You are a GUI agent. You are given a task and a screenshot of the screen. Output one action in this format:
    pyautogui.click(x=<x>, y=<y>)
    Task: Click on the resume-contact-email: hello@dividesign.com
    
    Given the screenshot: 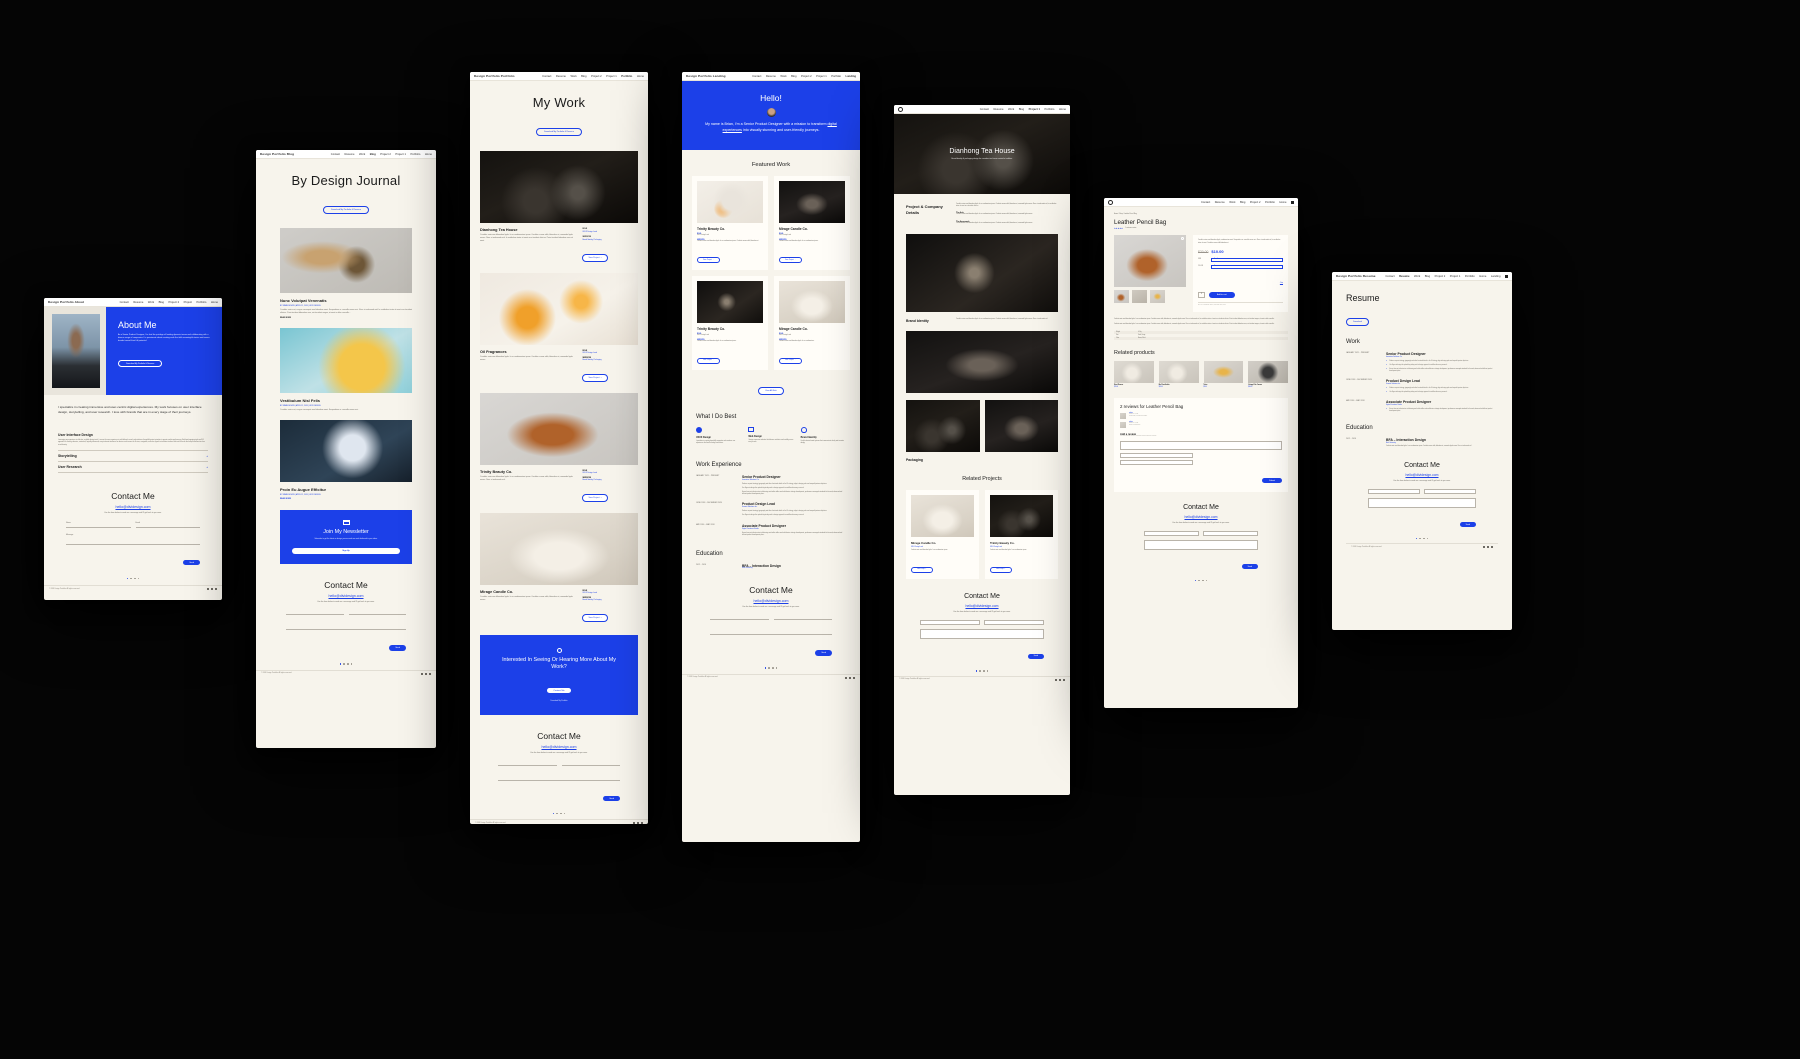 What is the action you would take?
    pyautogui.click(x=1422, y=475)
    